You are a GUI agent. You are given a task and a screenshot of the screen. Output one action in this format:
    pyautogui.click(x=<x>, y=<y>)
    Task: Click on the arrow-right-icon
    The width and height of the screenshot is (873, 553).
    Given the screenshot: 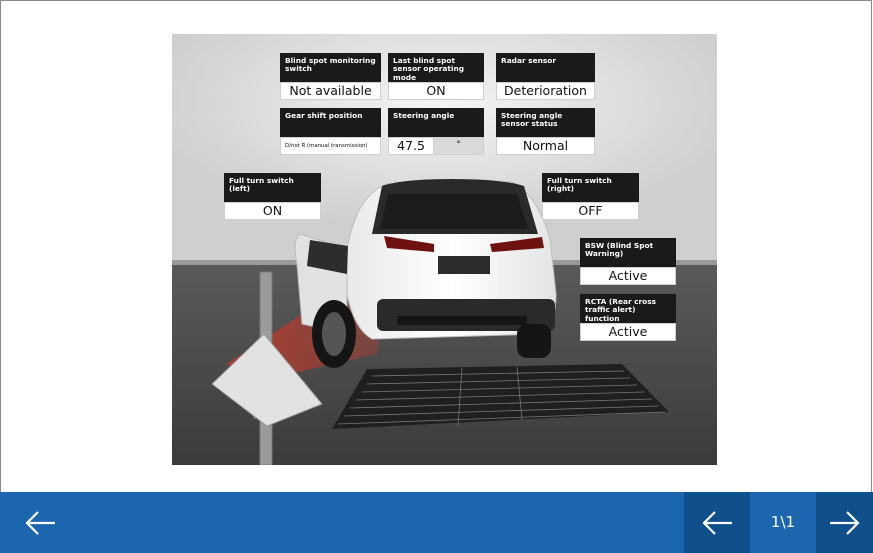 What is the action you would take?
    pyautogui.click(x=844, y=522)
    